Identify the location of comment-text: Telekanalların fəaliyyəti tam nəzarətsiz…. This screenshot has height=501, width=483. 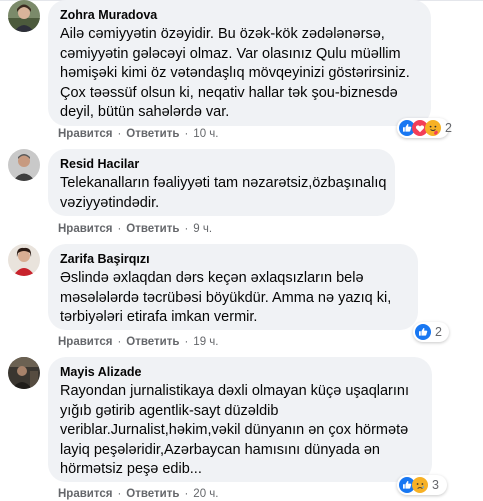
(223, 193).